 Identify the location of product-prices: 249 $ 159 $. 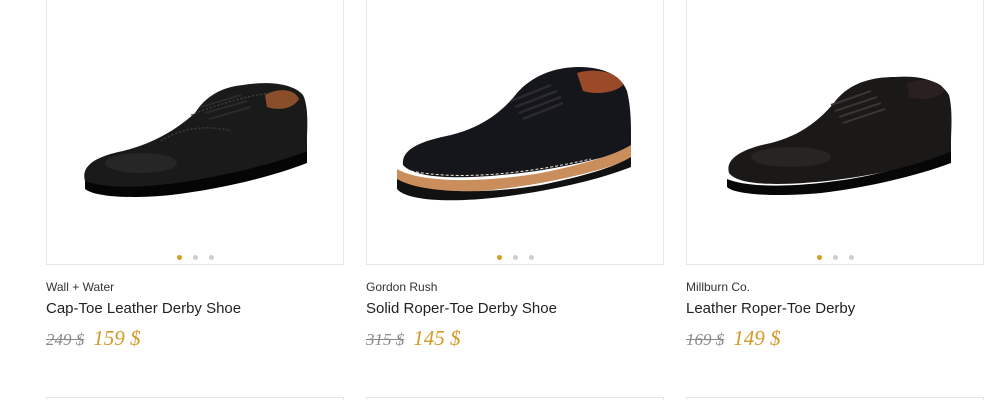
(196, 339).